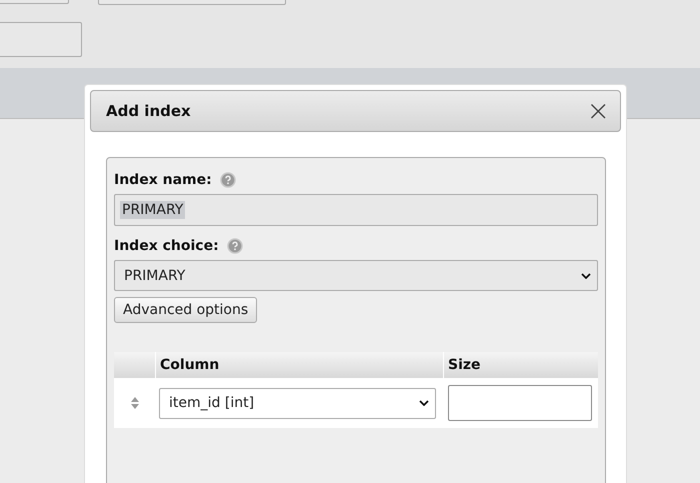  I want to click on size-input-field, so click(520, 403).